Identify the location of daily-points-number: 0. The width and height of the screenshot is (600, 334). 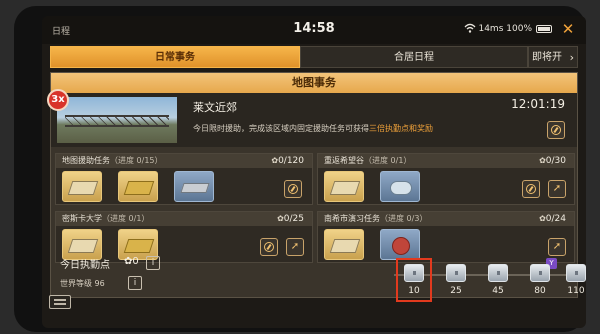
(135, 261).